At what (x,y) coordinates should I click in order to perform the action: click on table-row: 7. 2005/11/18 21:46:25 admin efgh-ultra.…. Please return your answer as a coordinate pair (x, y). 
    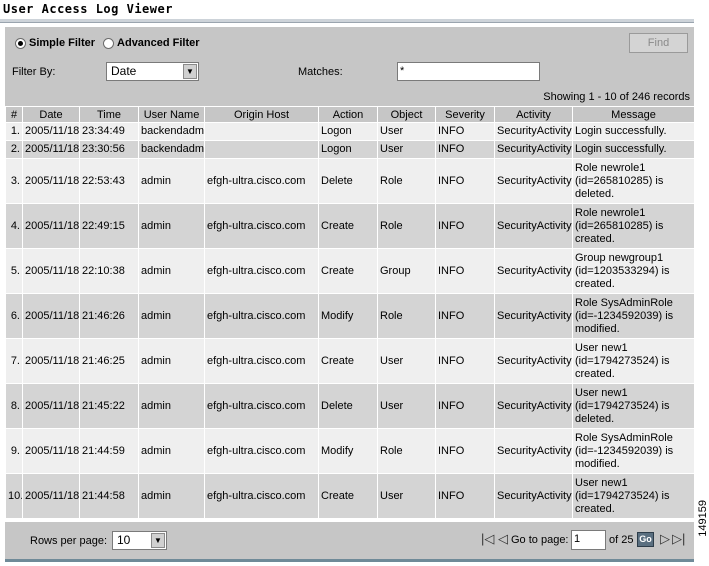
    Looking at the image, I should click on (350, 361).